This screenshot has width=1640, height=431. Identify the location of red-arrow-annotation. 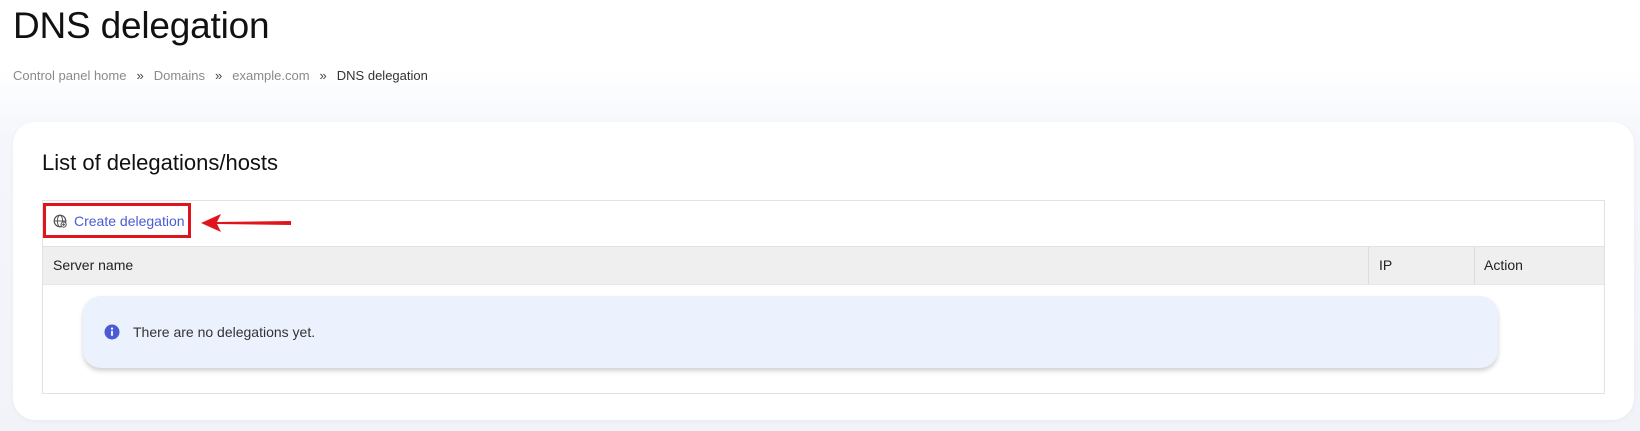
(246, 223).